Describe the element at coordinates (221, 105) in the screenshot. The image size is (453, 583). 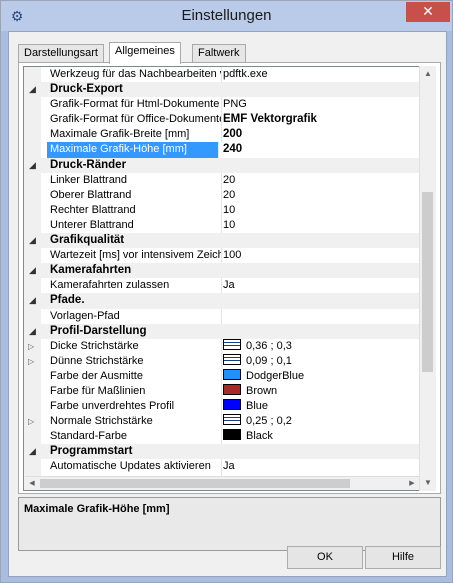
I see `property-row: Grafik-Format für Html-Dokumente PNG` at that location.